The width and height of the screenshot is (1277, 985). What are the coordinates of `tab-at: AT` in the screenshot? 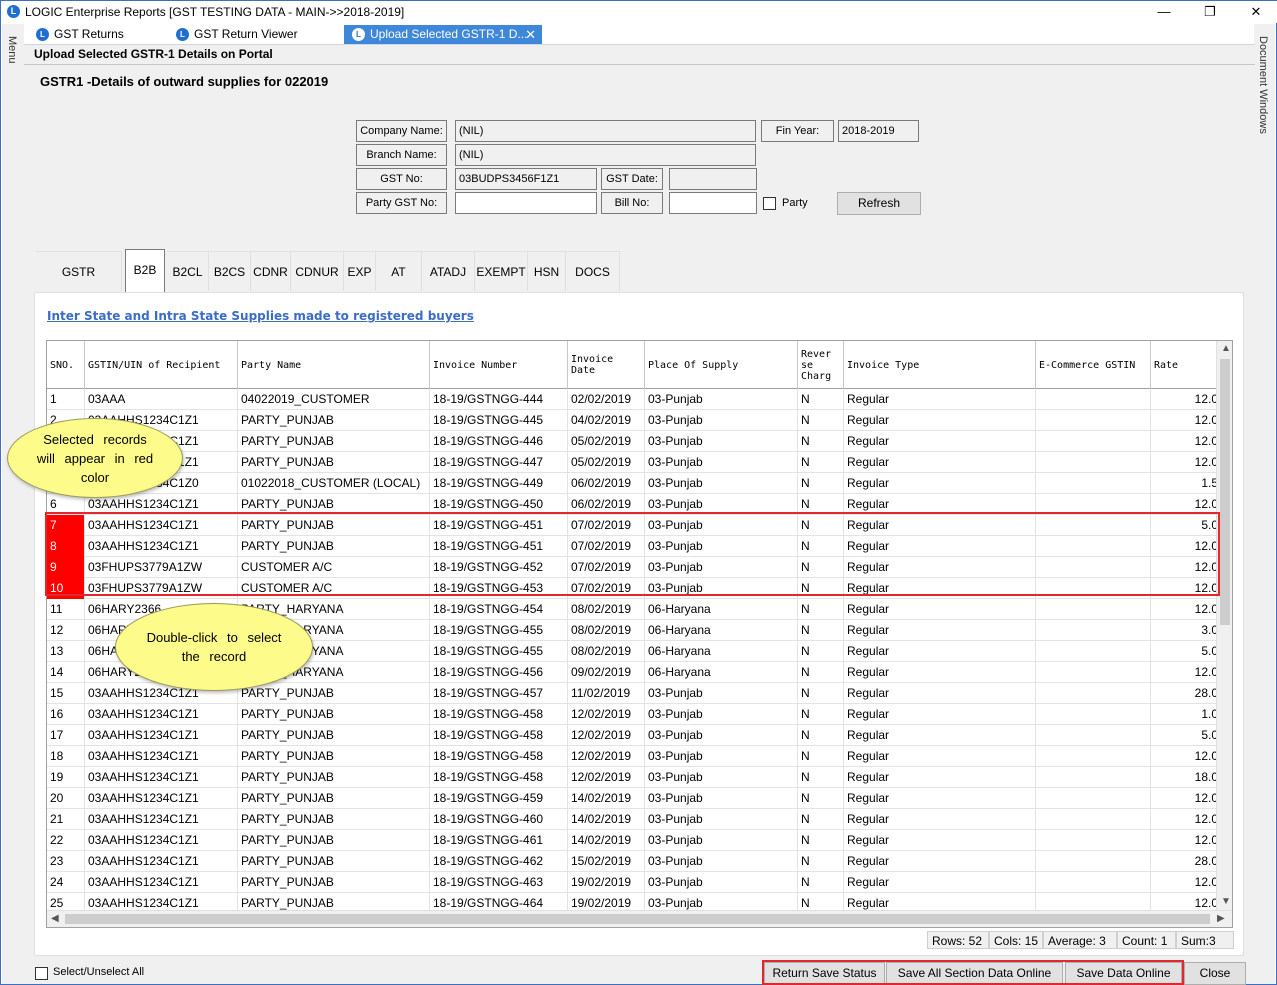 It's located at (399, 271).